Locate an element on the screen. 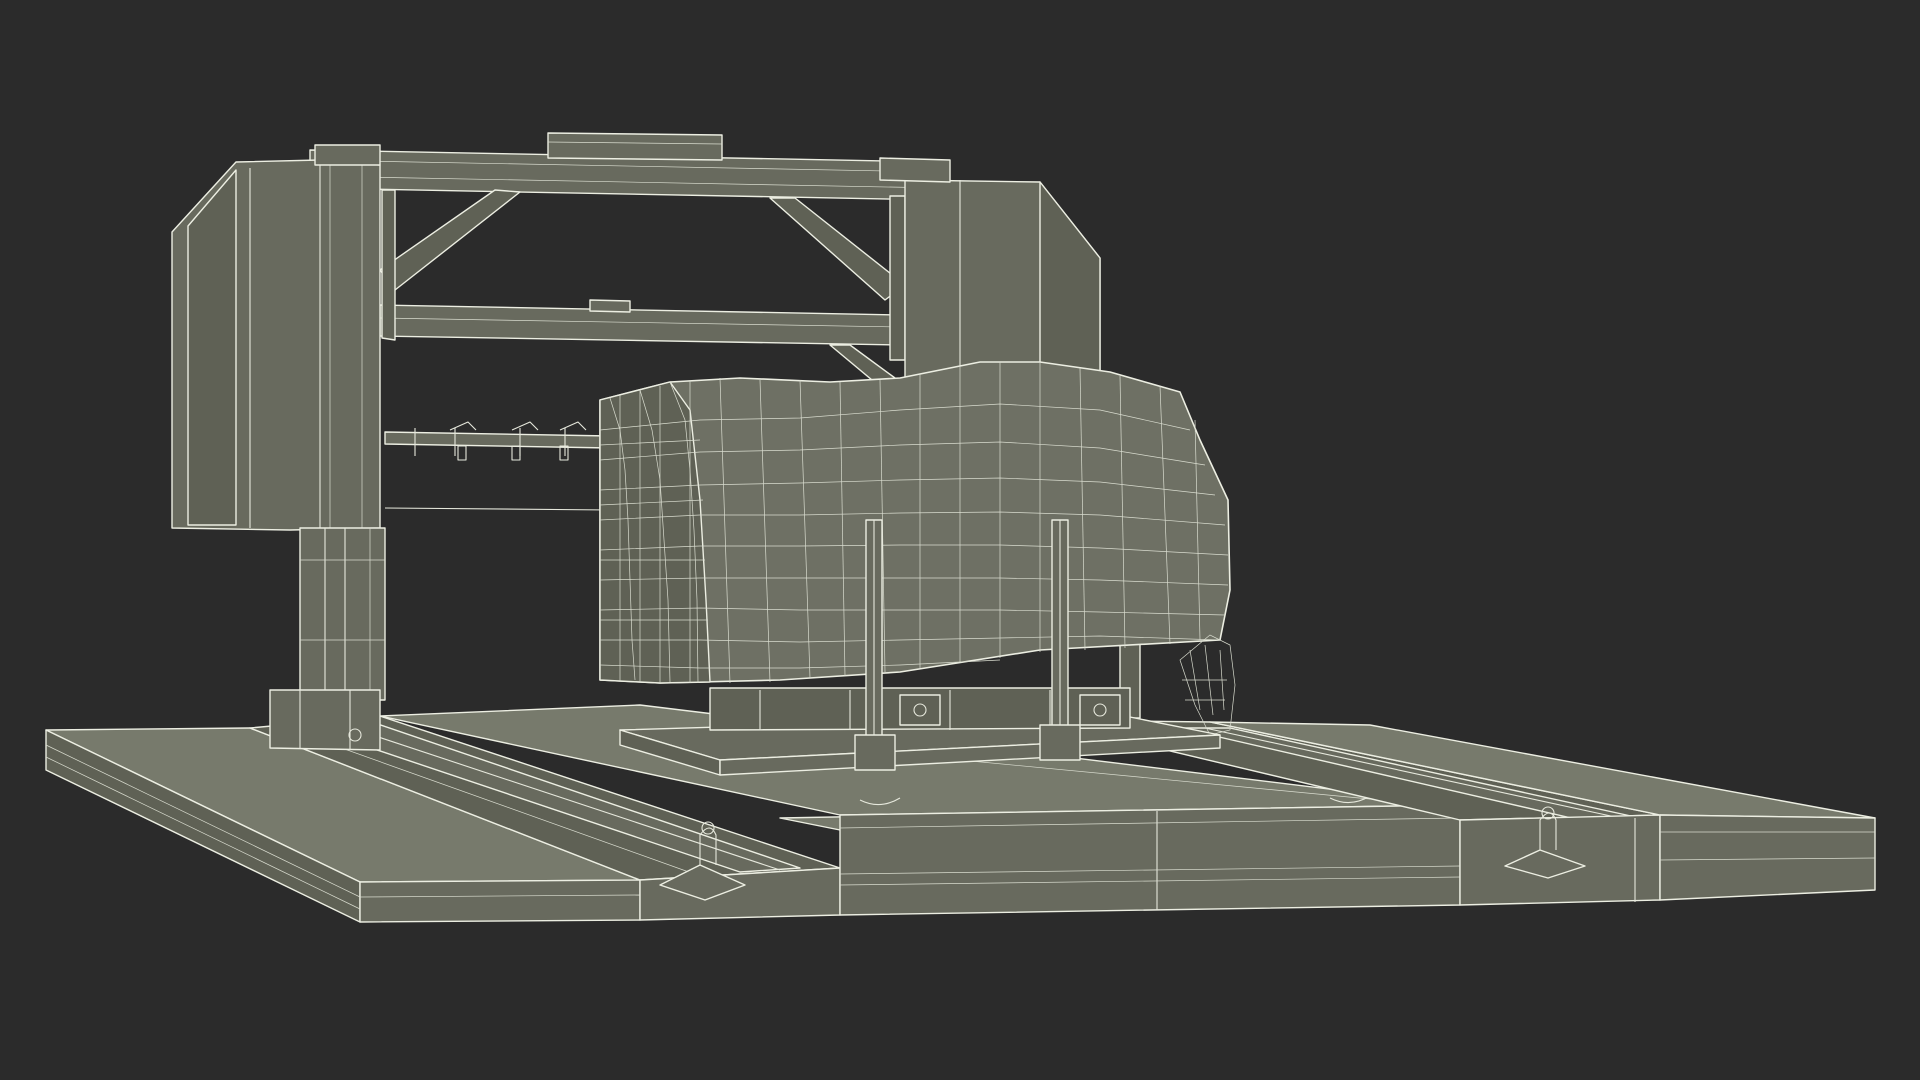 The width and height of the screenshot is (1920, 1080). log-bark-fringe is located at coordinates (1207, 685).